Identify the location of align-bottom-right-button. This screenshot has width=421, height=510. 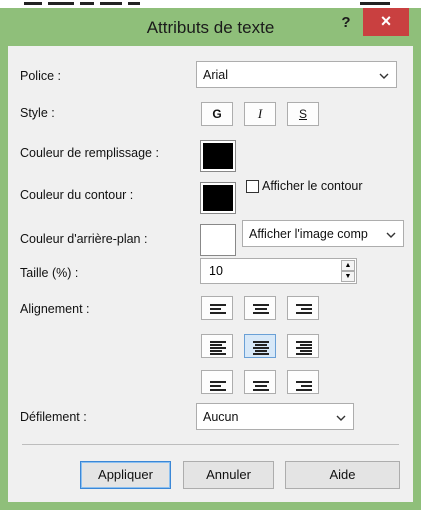
(303, 382).